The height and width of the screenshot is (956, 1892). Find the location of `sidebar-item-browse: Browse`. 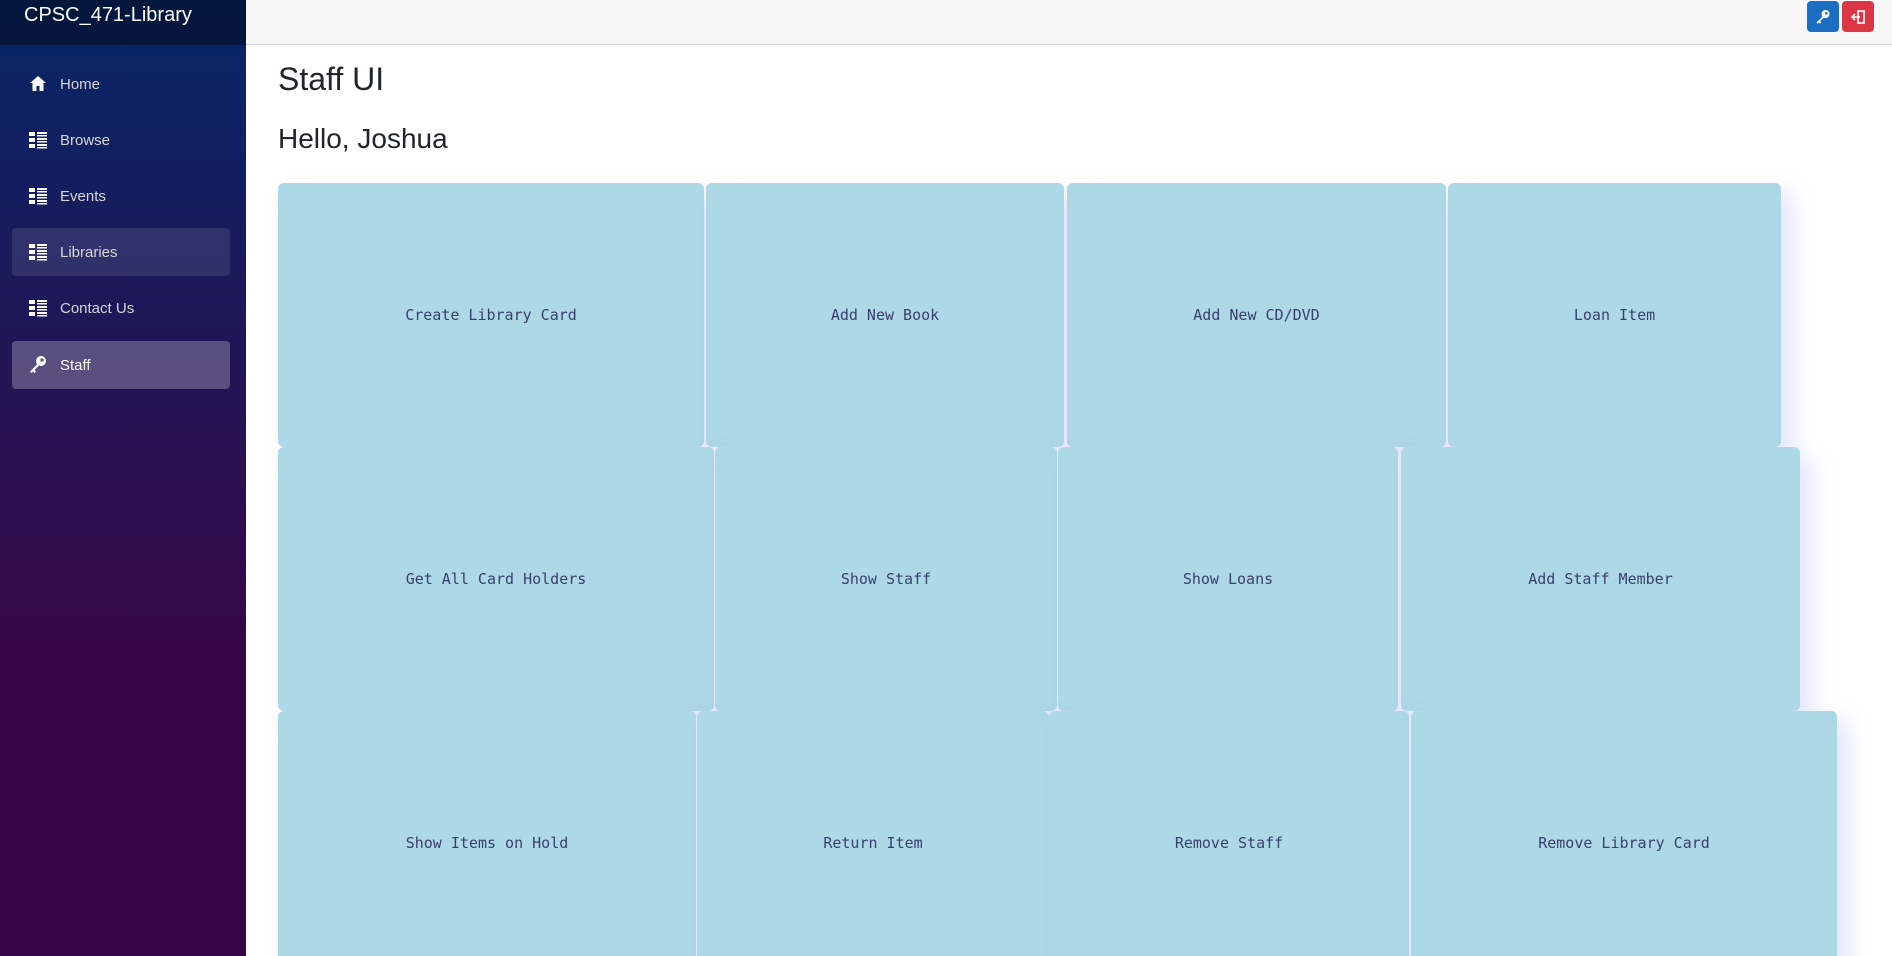

sidebar-item-browse: Browse is located at coordinates (121, 140).